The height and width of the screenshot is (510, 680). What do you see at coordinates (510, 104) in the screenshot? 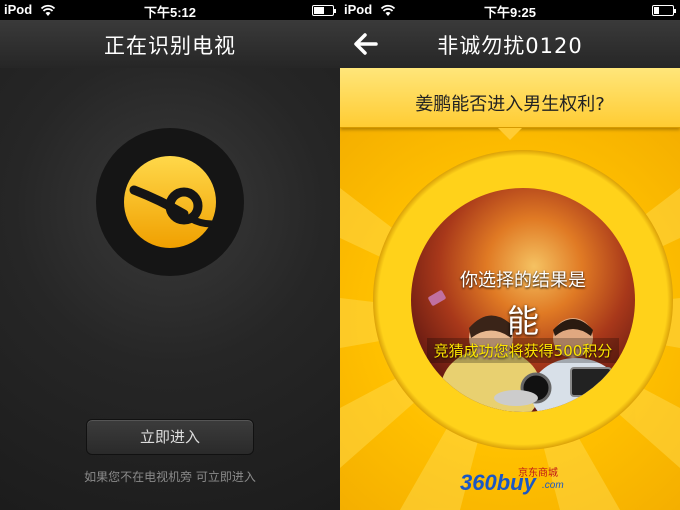
I see `question-text: 姜鹏能否进入男生权利?` at bounding box center [510, 104].